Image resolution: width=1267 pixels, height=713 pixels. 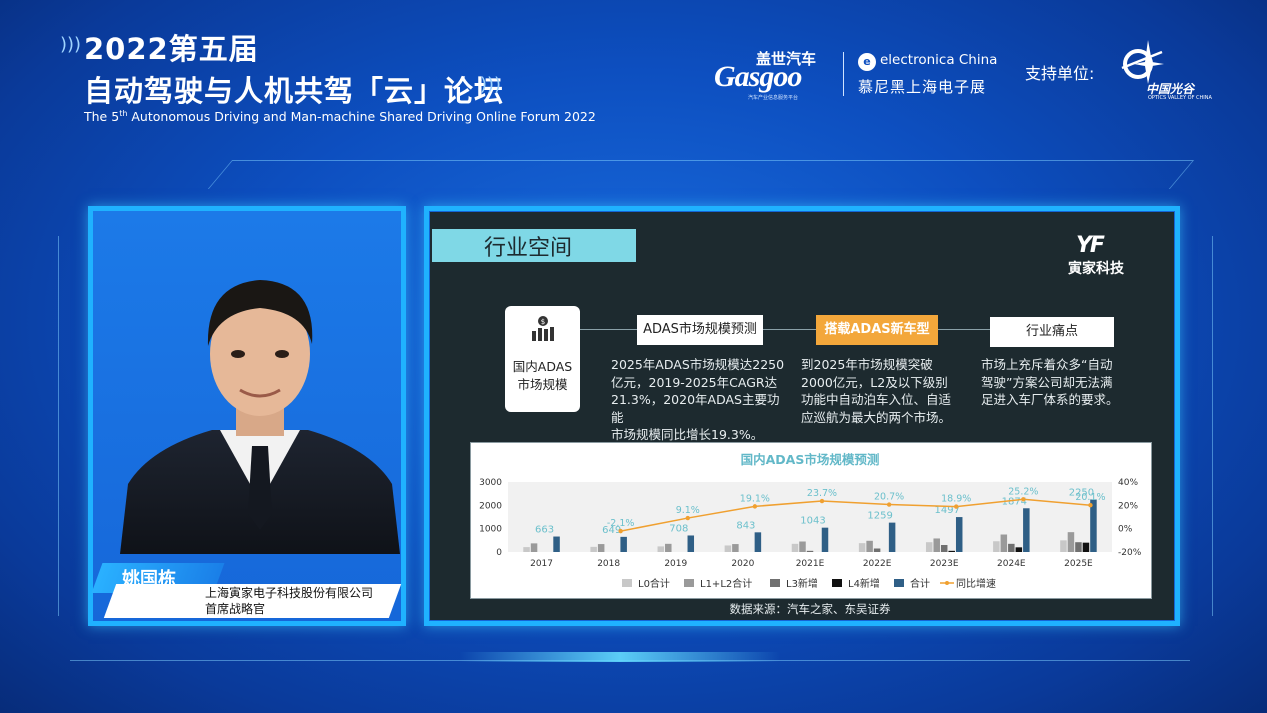 I want to click on x-tick-label: 2024E, so click(x=1011, y=564).